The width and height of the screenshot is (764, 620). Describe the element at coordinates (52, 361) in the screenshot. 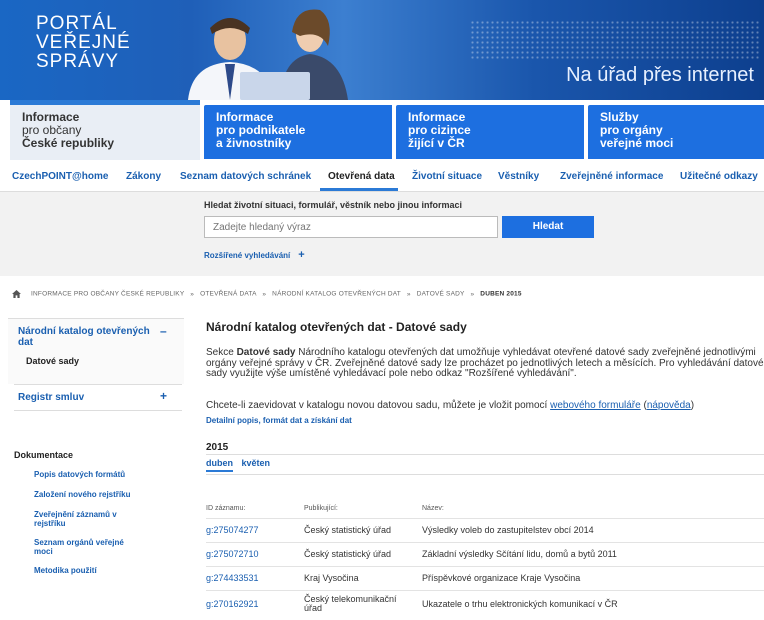

I see `sidebar-item-datasets: Datové sady` at that location.